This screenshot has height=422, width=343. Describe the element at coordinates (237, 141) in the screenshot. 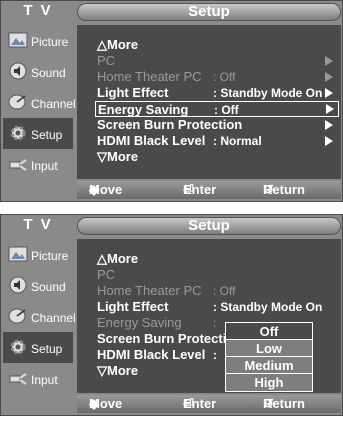

I see `menu-item-value: : Normal` at that location.